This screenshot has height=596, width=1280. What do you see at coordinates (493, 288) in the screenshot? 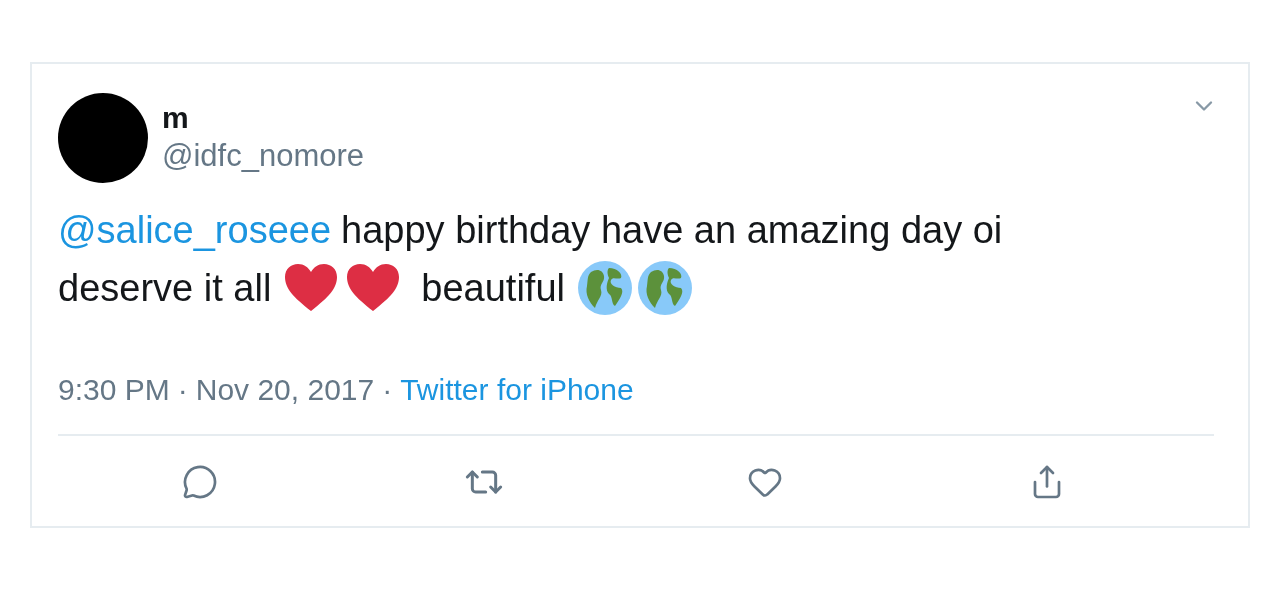
I see `tweet-text: beautiful` at bounding box center [493, 288].